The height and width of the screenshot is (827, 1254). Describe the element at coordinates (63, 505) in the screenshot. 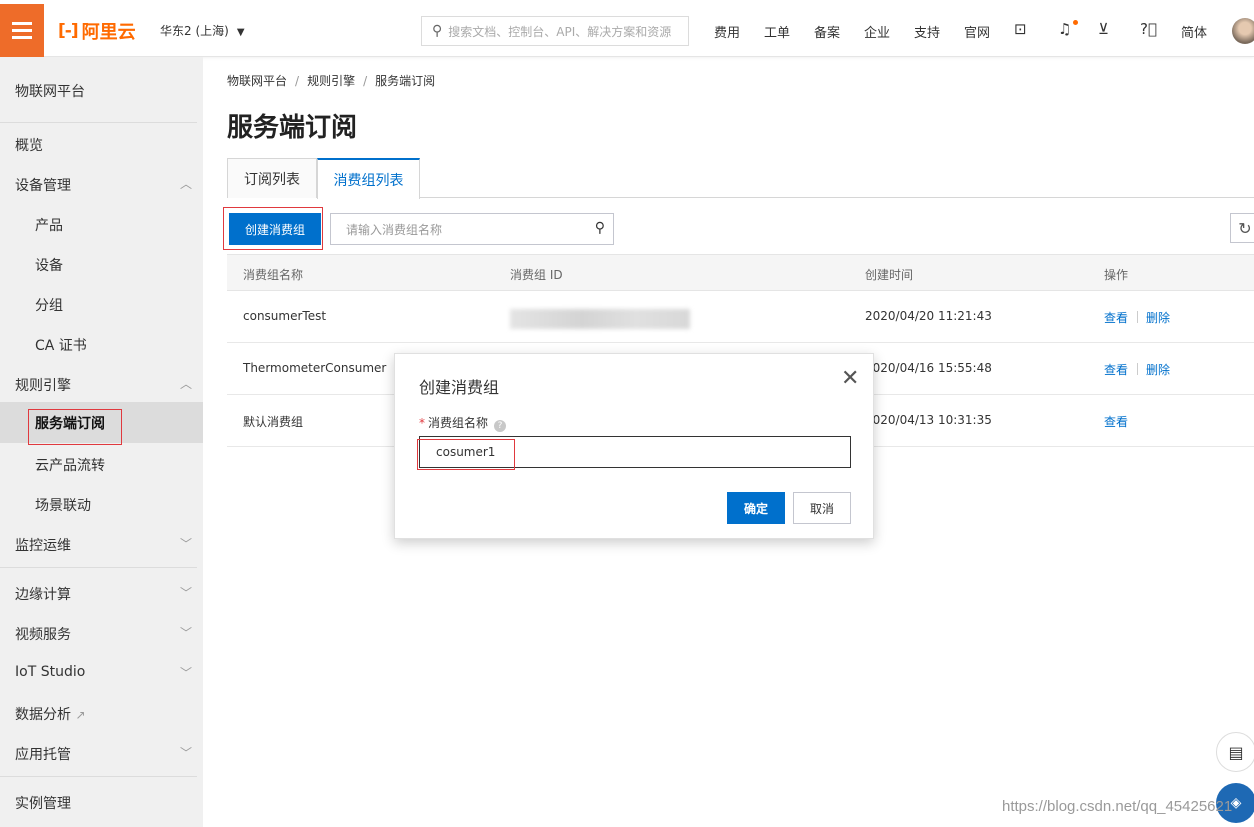

I see `sidebar-item-scene-link: 场景联动` at that location.